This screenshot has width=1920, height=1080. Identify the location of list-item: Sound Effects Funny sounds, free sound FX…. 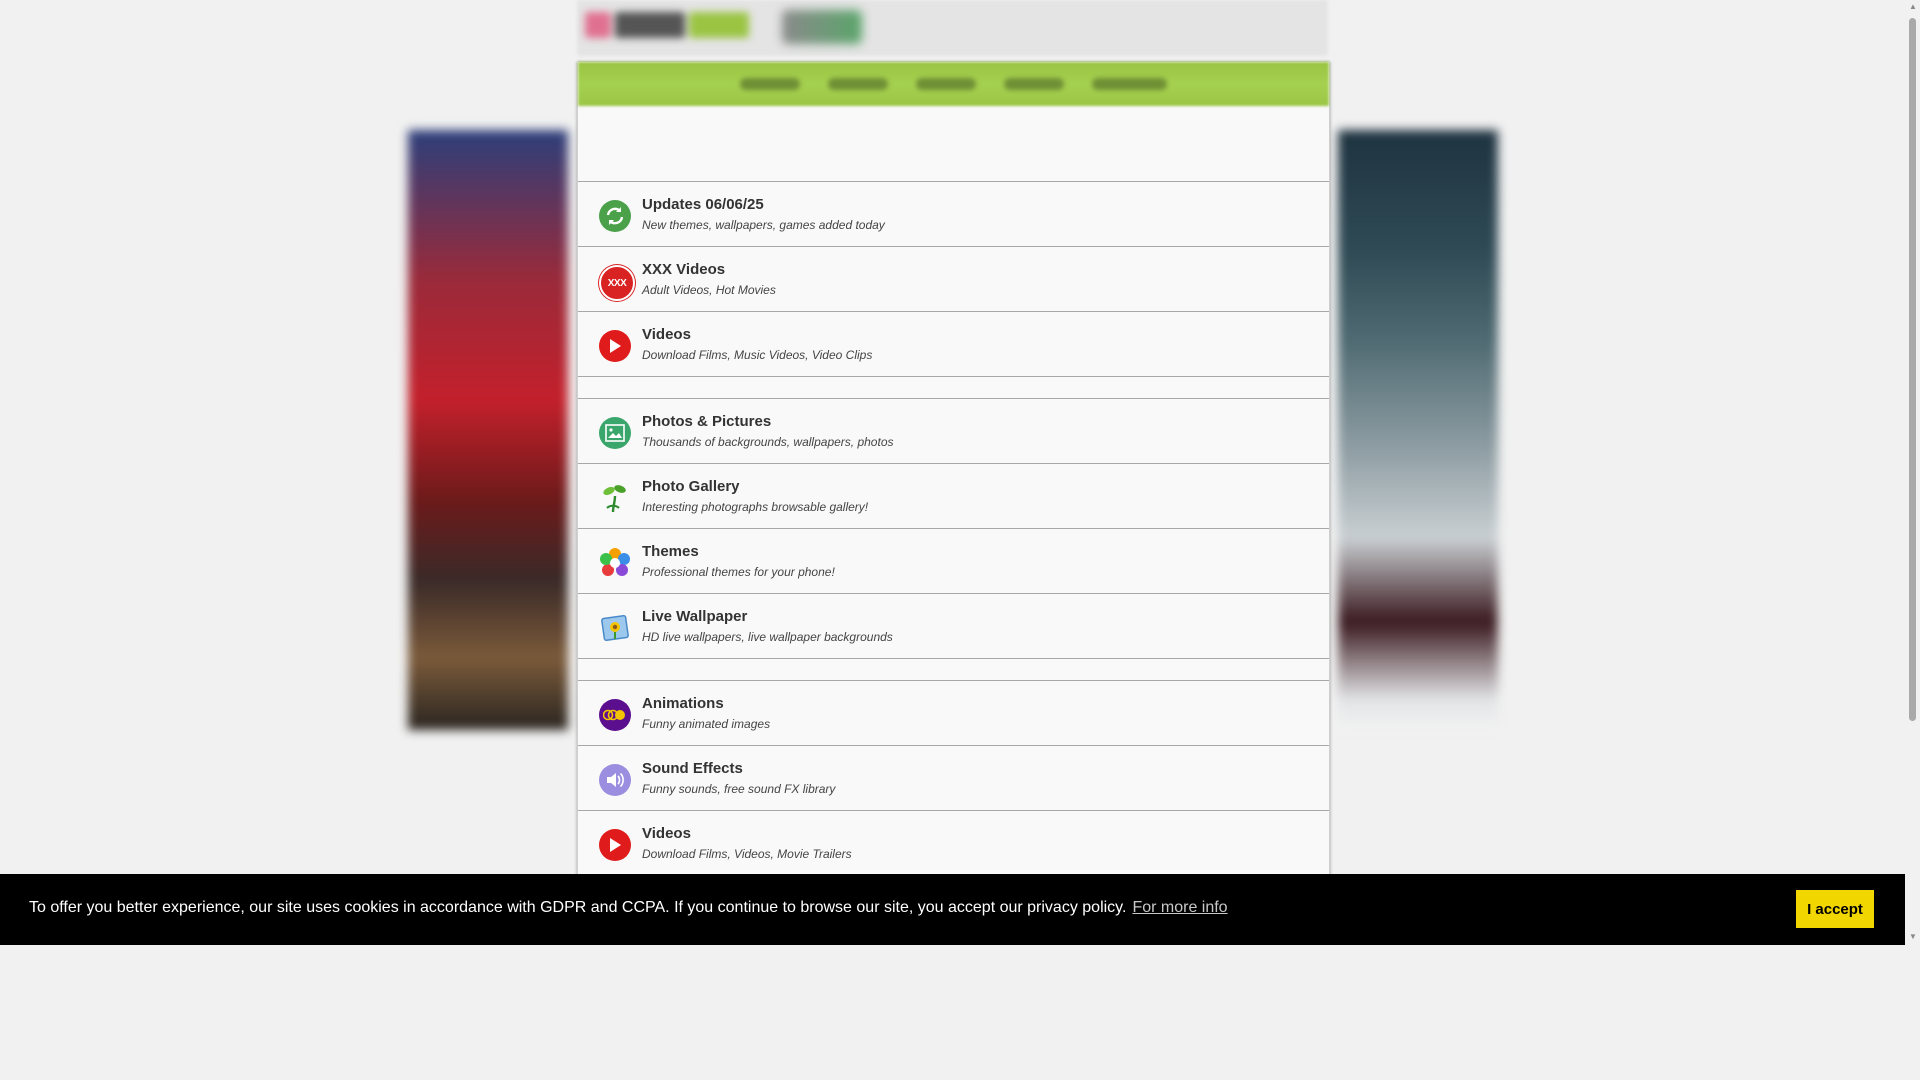
(953, 777).